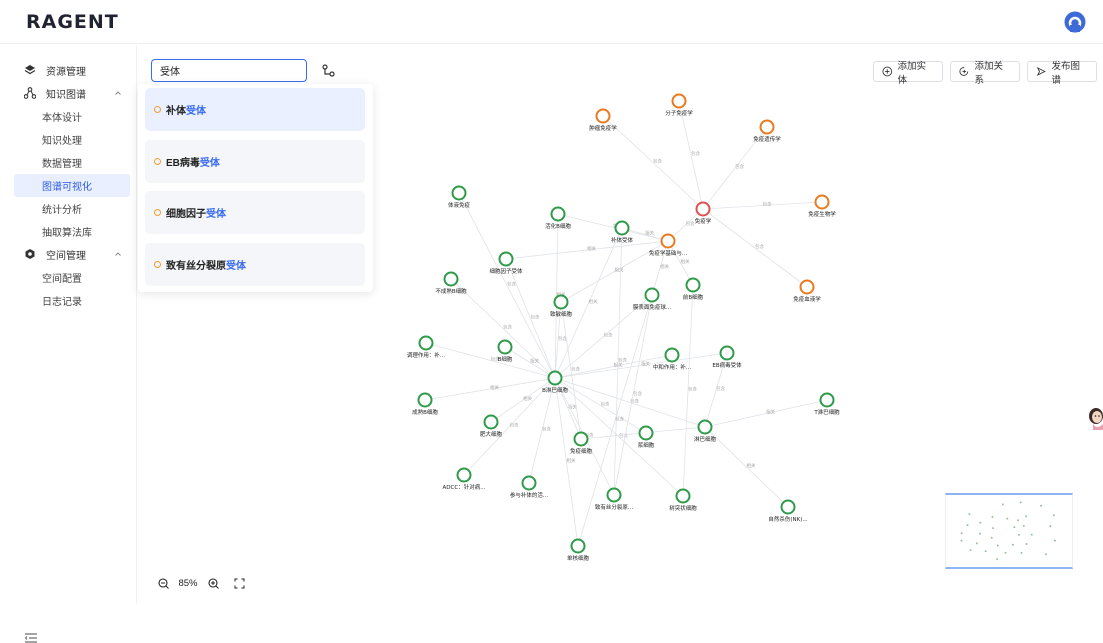 The image size is (1103, 643). What do you see at coordinates (188, 583) in the screenshot?
I see `zoom-level: 85%` at bounding box center [188, 583].